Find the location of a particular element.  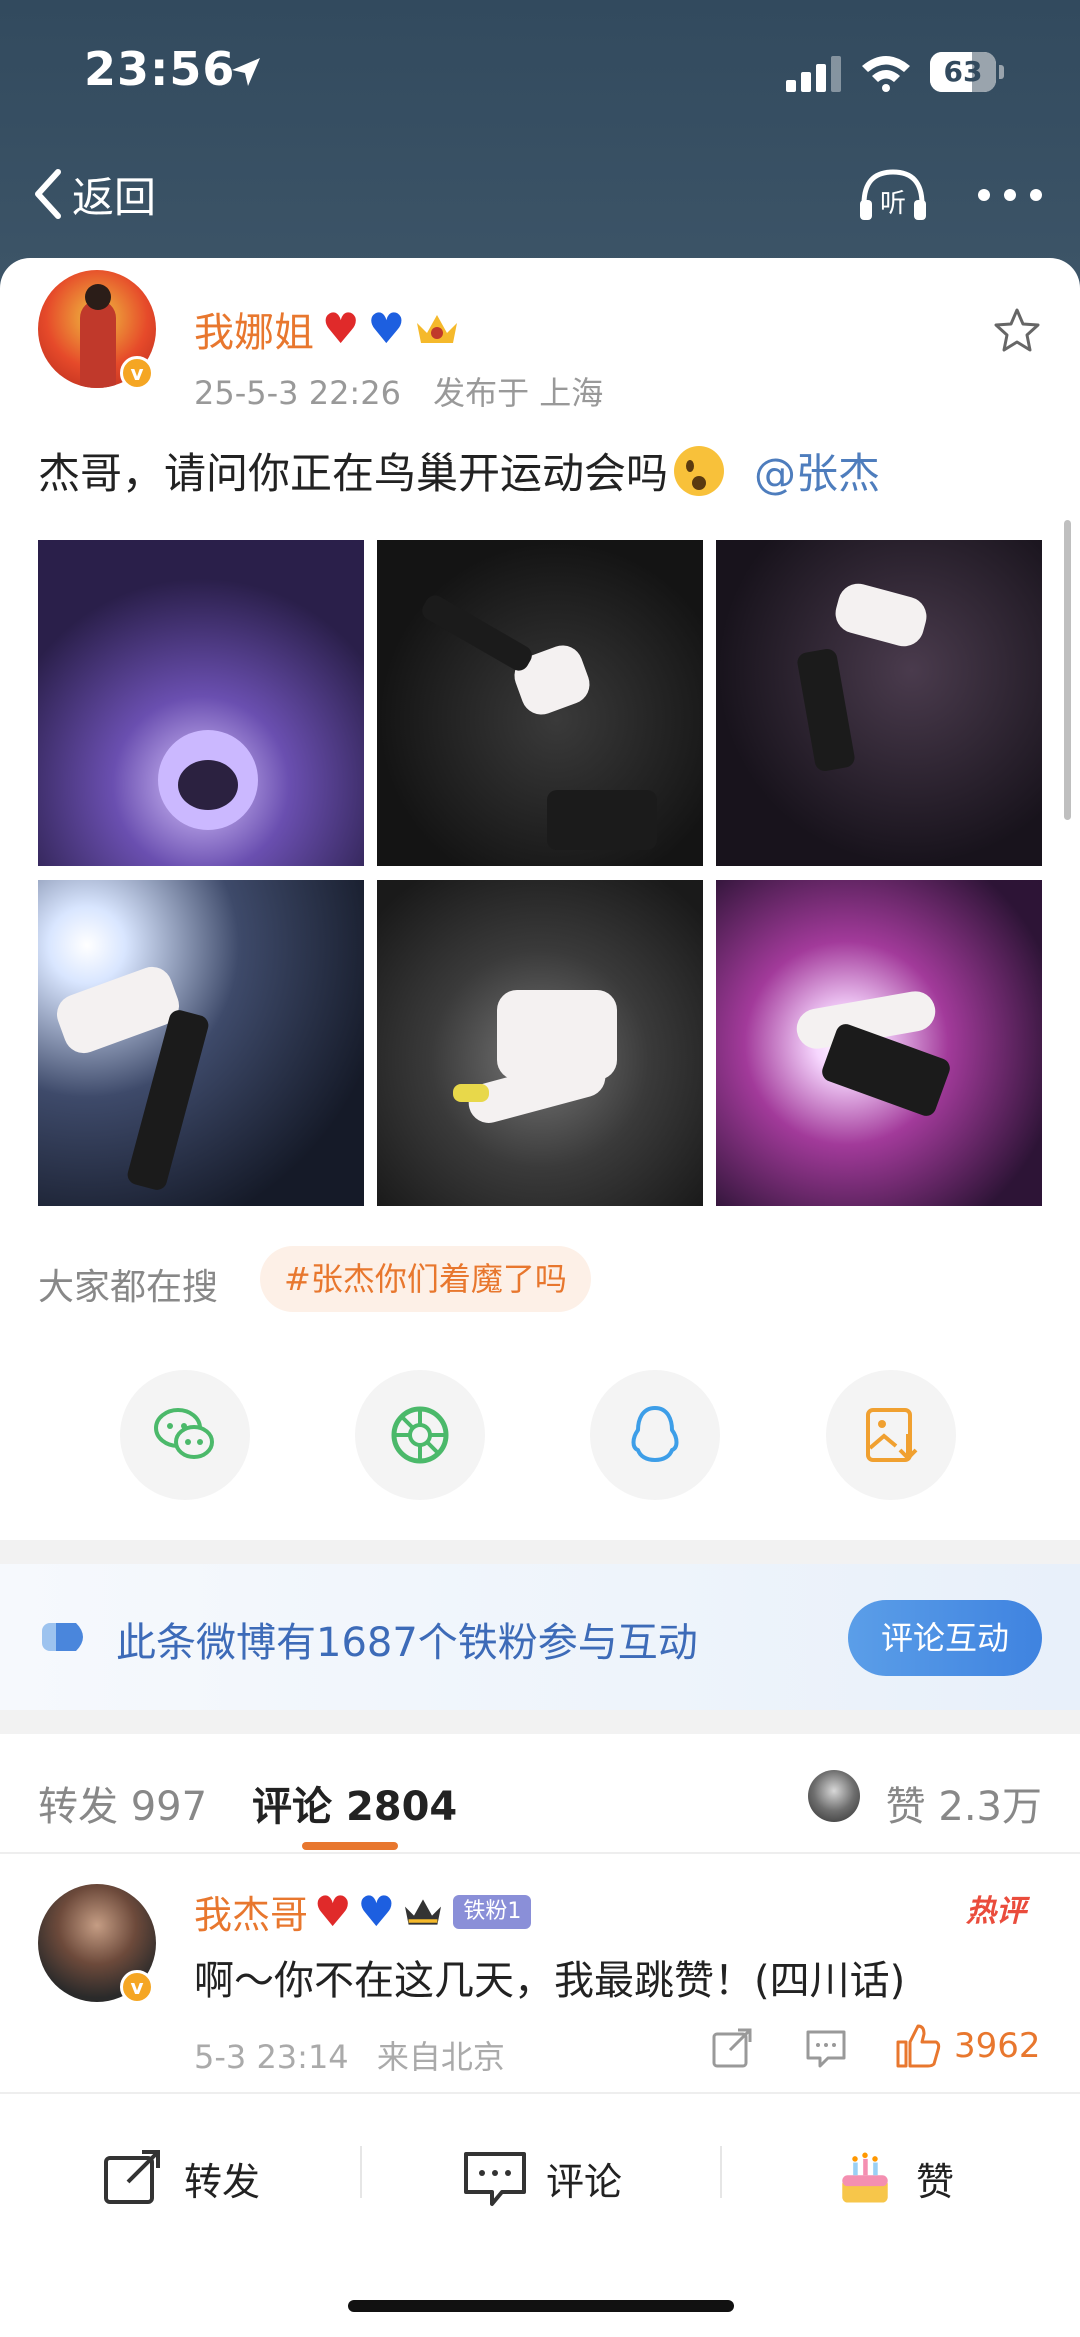

astonished-emoji-icon is located at coordinates (699, 470).